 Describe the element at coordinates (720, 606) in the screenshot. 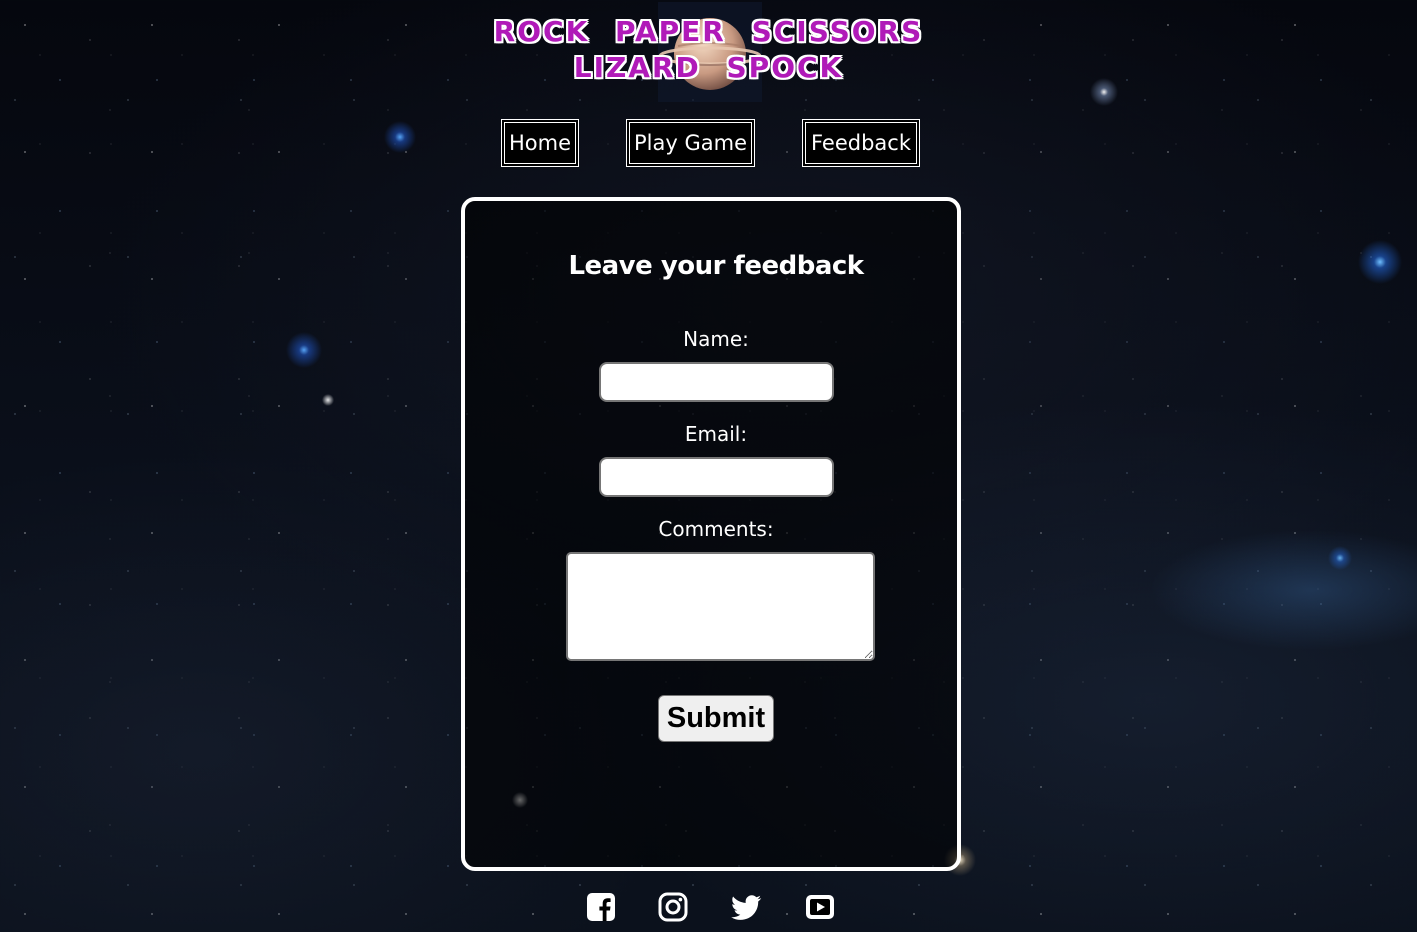

I see `comments-textarea` at that location.